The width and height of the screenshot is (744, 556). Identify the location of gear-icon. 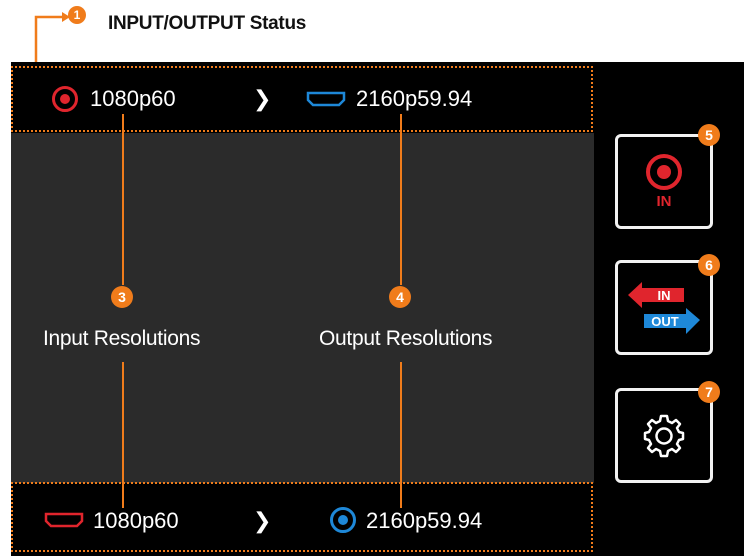
(664, 435).